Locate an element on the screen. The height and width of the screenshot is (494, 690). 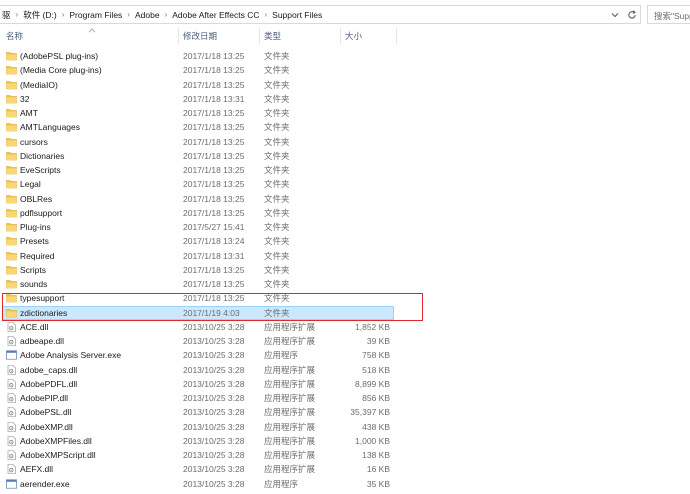
file-type: 应用程序扩展 is located at coordinates (290, 469).